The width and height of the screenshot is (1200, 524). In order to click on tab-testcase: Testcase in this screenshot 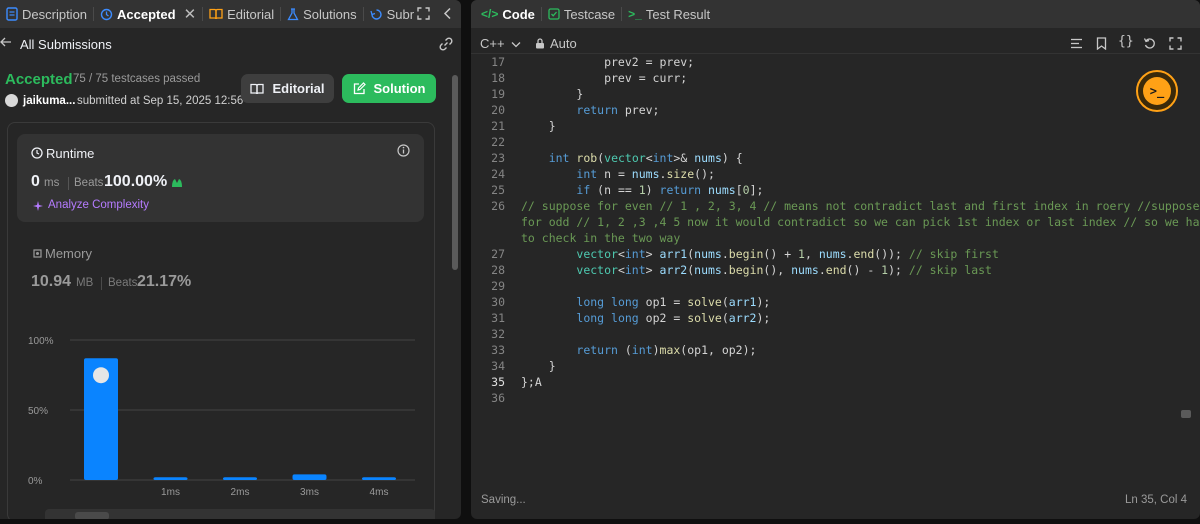, I will do `click(581, 14)`.